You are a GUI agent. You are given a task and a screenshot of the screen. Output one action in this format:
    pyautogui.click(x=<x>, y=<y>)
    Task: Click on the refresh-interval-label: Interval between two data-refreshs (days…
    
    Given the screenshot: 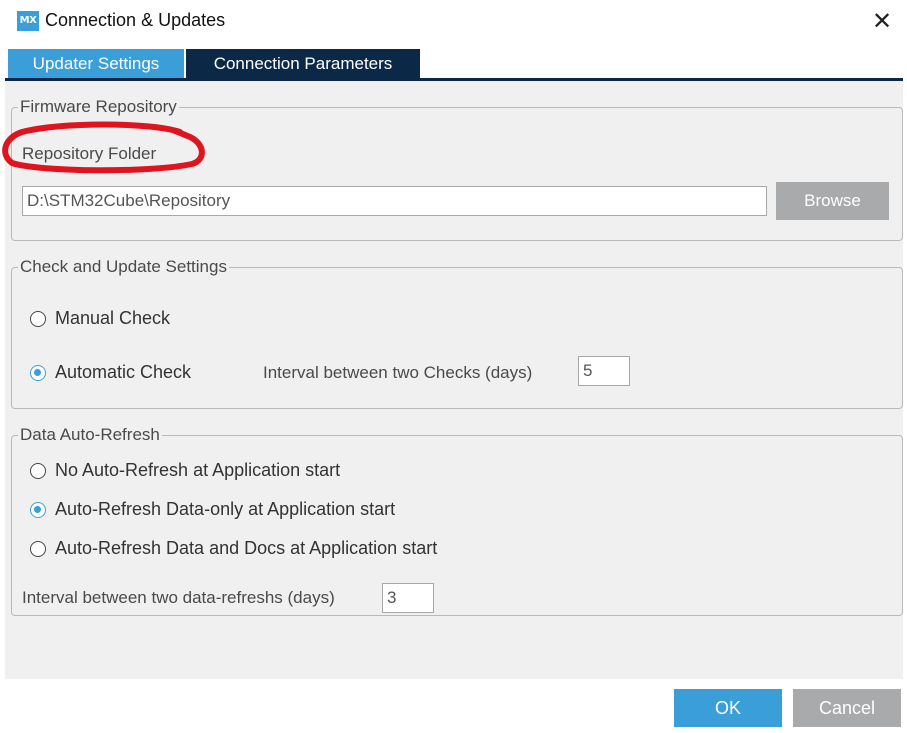 What is the action you would take?
    pyautogui.click(x=178, y=597)
    